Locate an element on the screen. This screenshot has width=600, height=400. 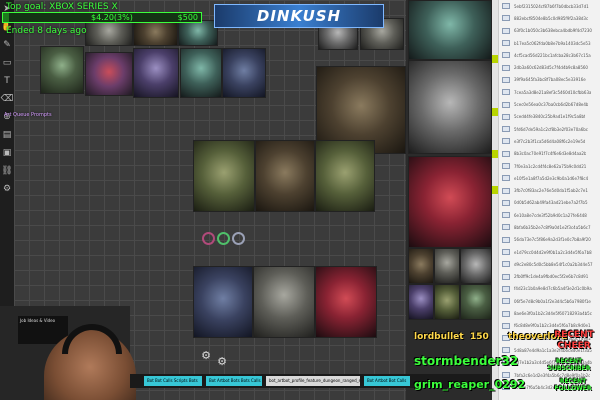
file-name: 7f0e3a1c2cd4f4c8e62a75b9c0dd21 is located at coordinates (550, 166).